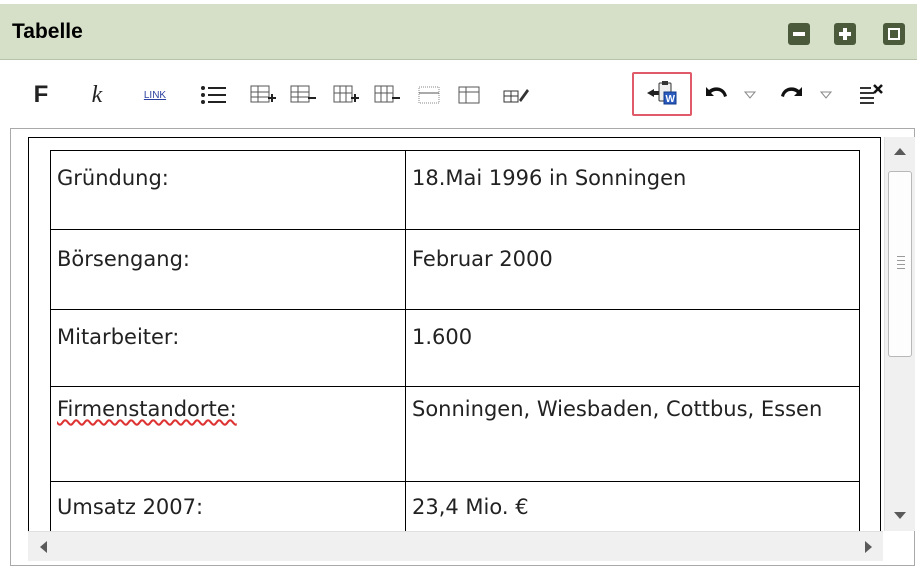  Describe the element at coordinates (894, 34) in the screenshot. I see `restore-icon` at that location.